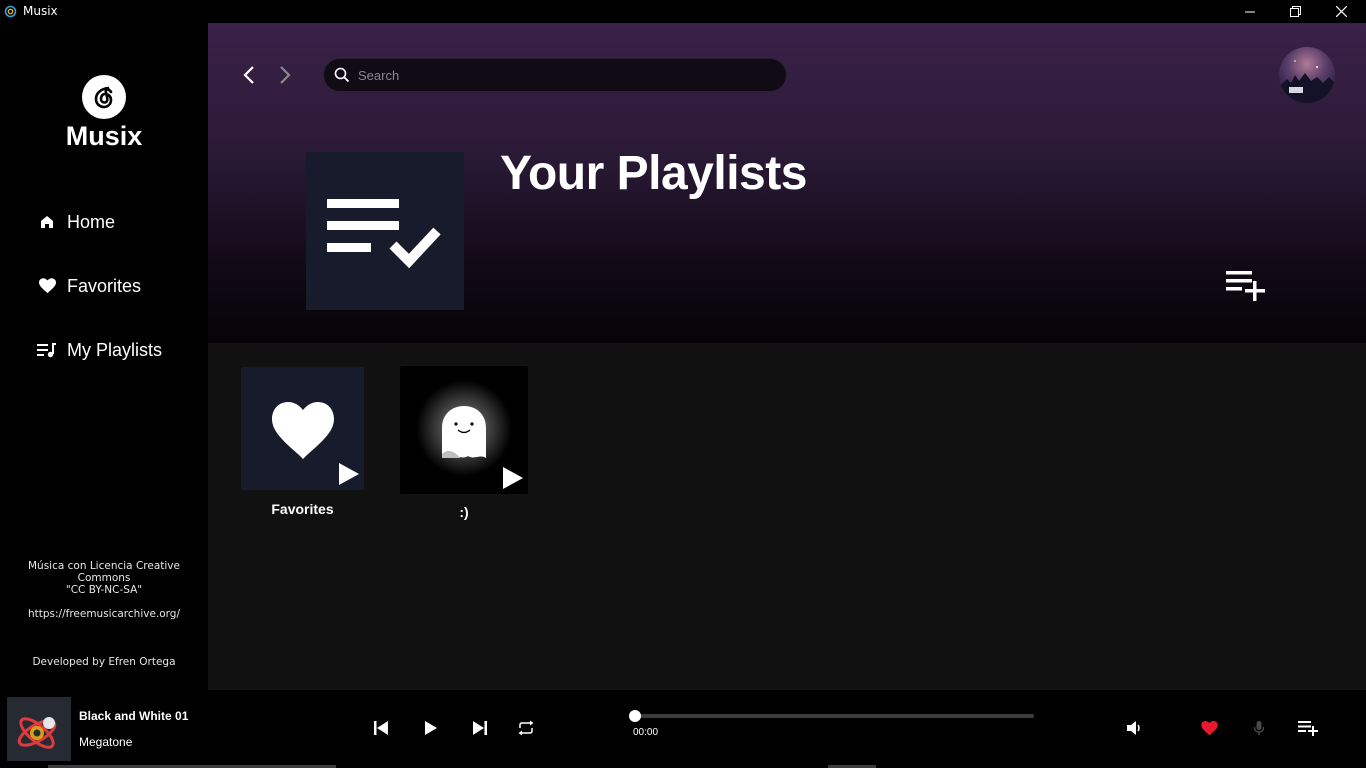 Image resolution: width=1366 pixels, height=768 pixels. I want to click on playlist-card-favorites: Favorites, so click(302, 442).